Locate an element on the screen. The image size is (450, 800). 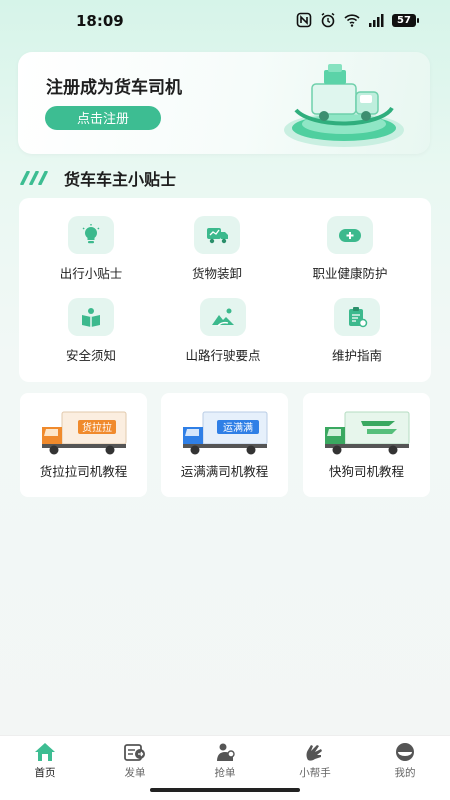
blue-truck-icon: 运满满 is located at coordinates (224, 433).